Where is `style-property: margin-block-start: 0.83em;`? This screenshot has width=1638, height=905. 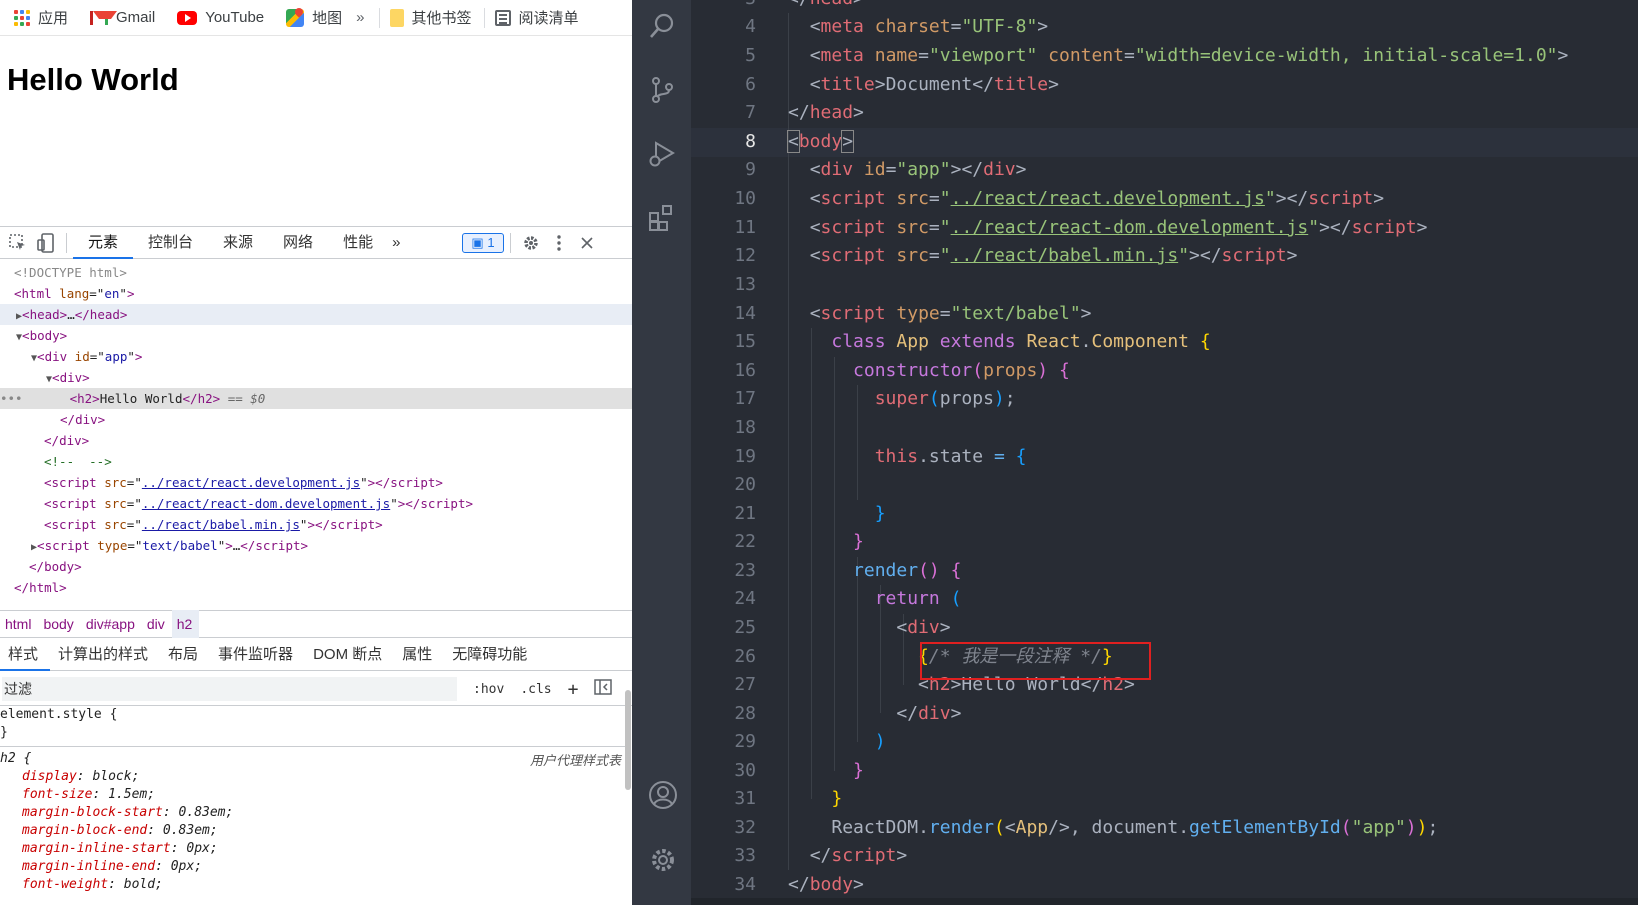
style-property: margin-block-start: 0.83em; is located at coordinates (128, 812).